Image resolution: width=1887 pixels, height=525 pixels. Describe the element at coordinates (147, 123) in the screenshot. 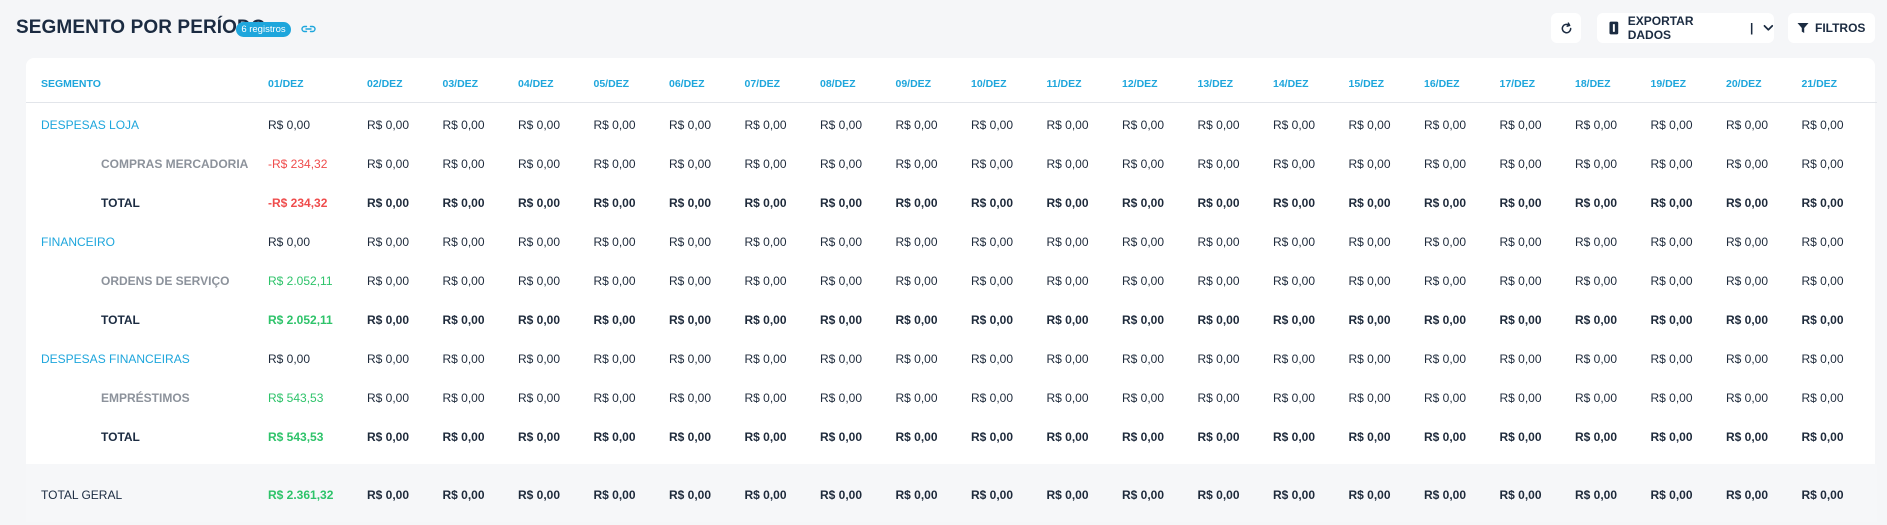

I see `segment-group-label: DESPESAS LOJA` at that location.